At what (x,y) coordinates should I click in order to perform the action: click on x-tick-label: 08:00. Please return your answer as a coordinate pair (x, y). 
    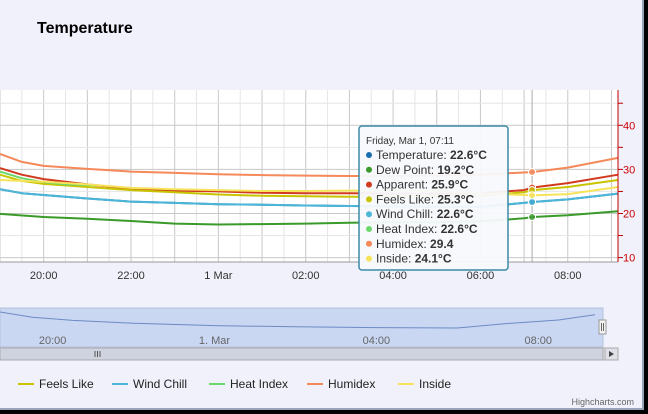
    Looking at the image, I should click on (568, 276).